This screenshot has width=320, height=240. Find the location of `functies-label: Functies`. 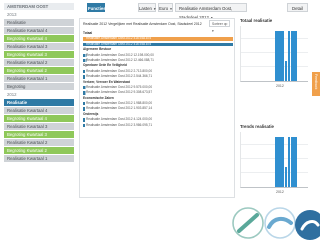

functies-label: Functies is located at coordinates (97, 8).